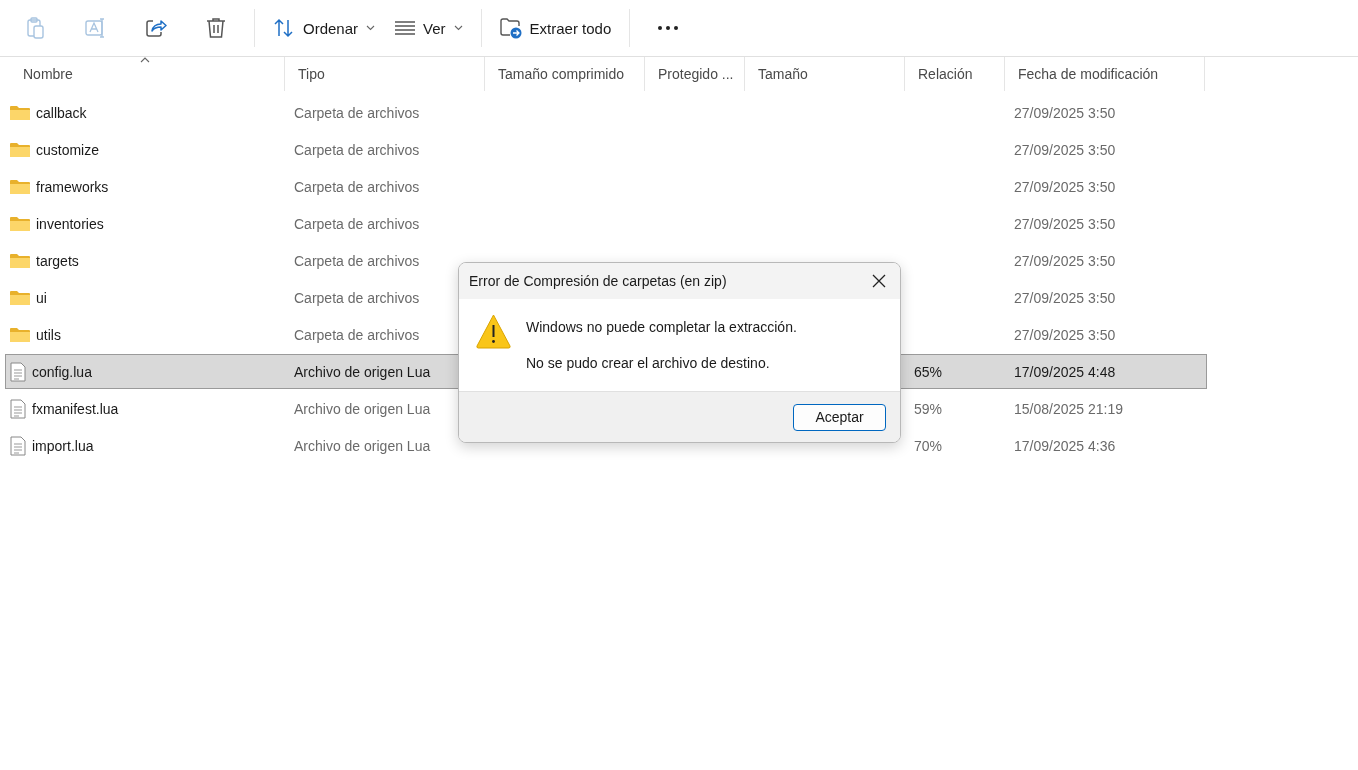  Describe the element at coordinates (648, 363) in the screenshot. I see `dialog-message: No se pudo crear el archivo de destino.` at that location.